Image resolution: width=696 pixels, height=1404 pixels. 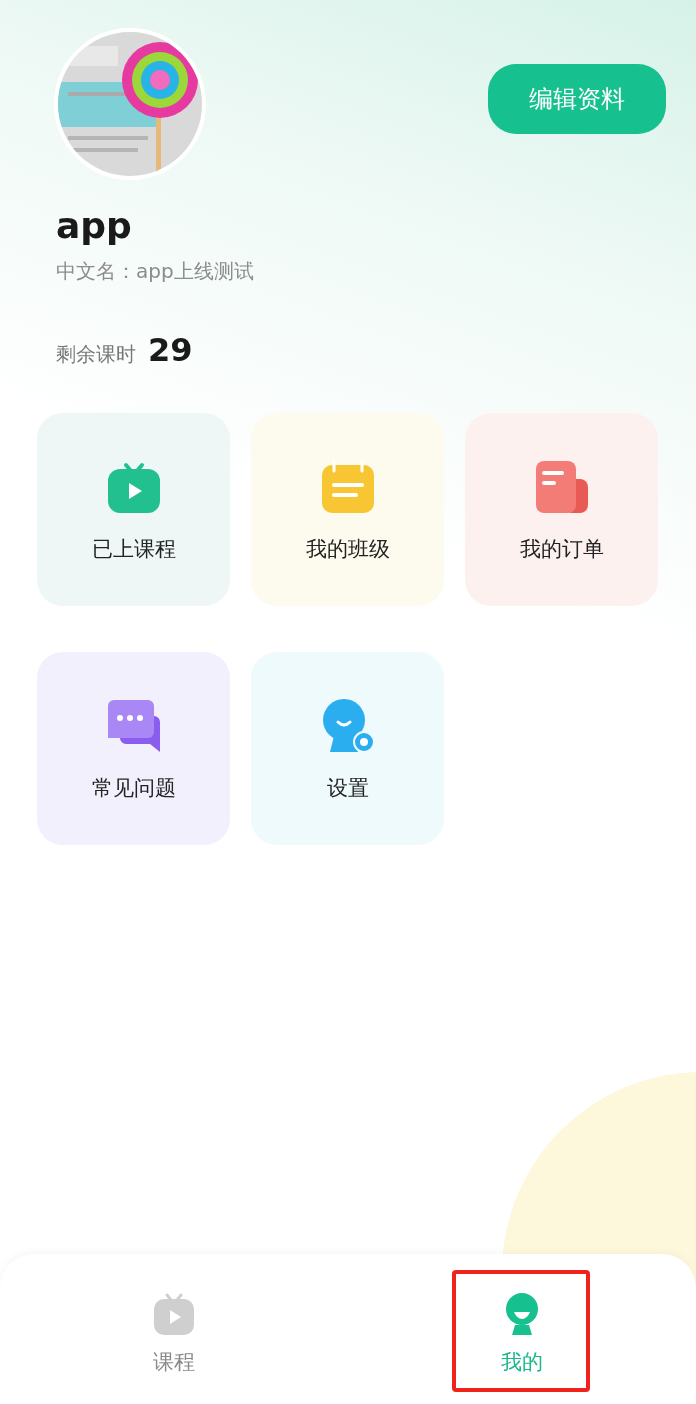 What do you see at coordinates (155, 271) in the screenshot?
I see `chinese-name: 中文名：app上线测试` at bounding box center [155, 271].